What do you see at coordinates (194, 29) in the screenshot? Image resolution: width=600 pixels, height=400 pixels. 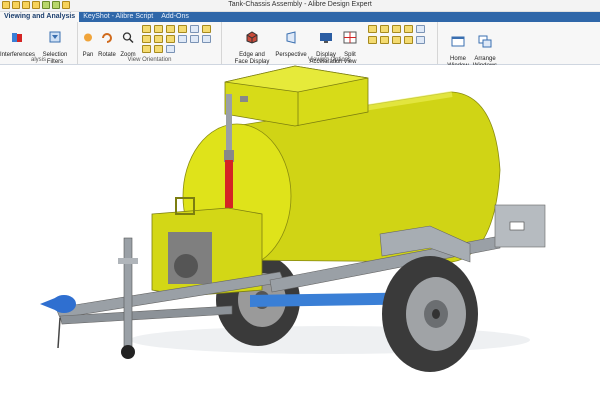 I see `rotate-left-icon` at bounding box center [194, 29].